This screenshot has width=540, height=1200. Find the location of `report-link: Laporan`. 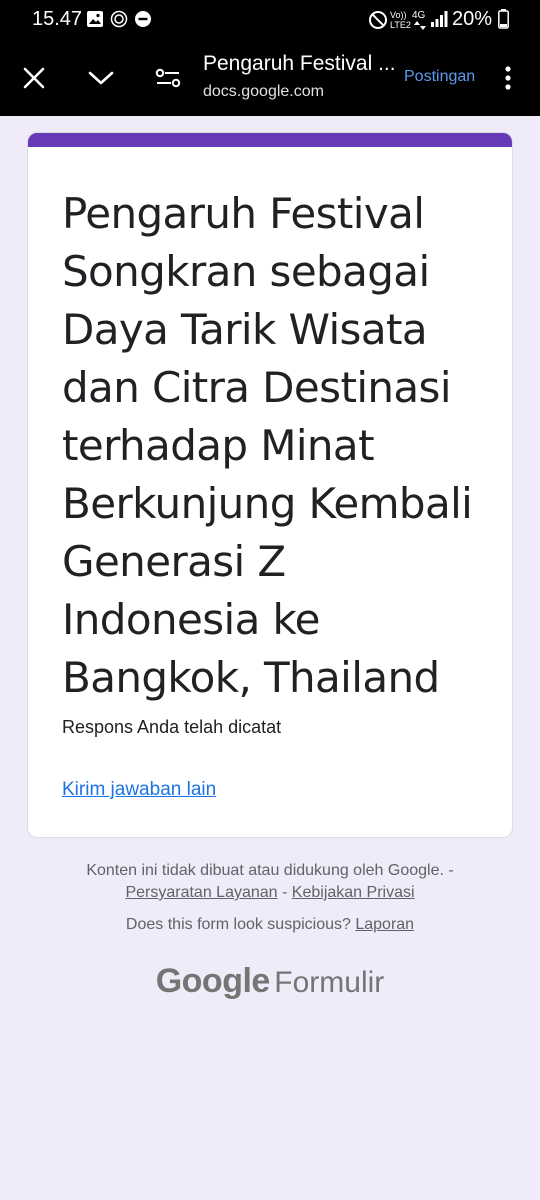

report-link: Laporan is located at coordinates (384, 924).